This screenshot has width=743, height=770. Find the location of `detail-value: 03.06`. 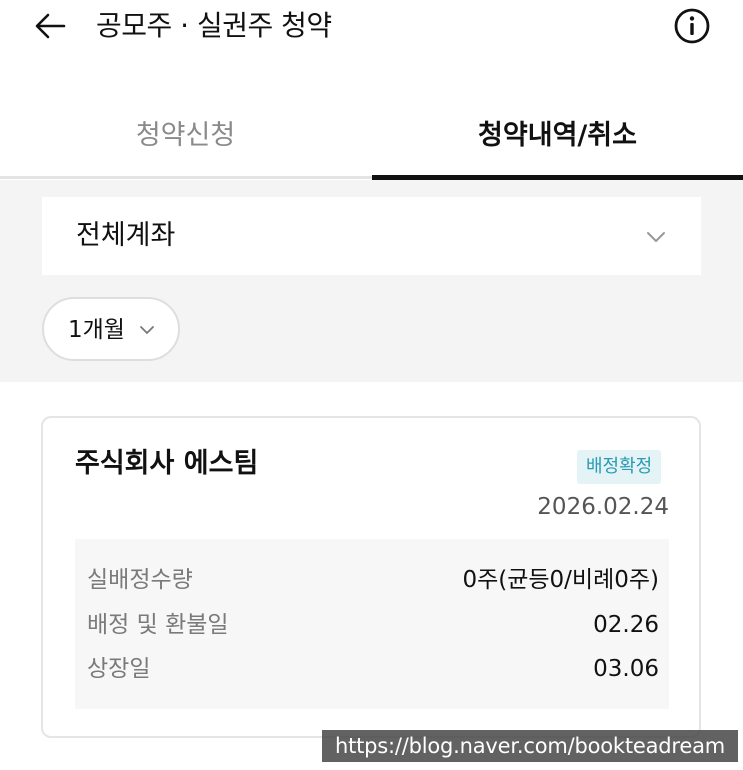

detail-value: 03.06 is located at coordinates (626, 669).